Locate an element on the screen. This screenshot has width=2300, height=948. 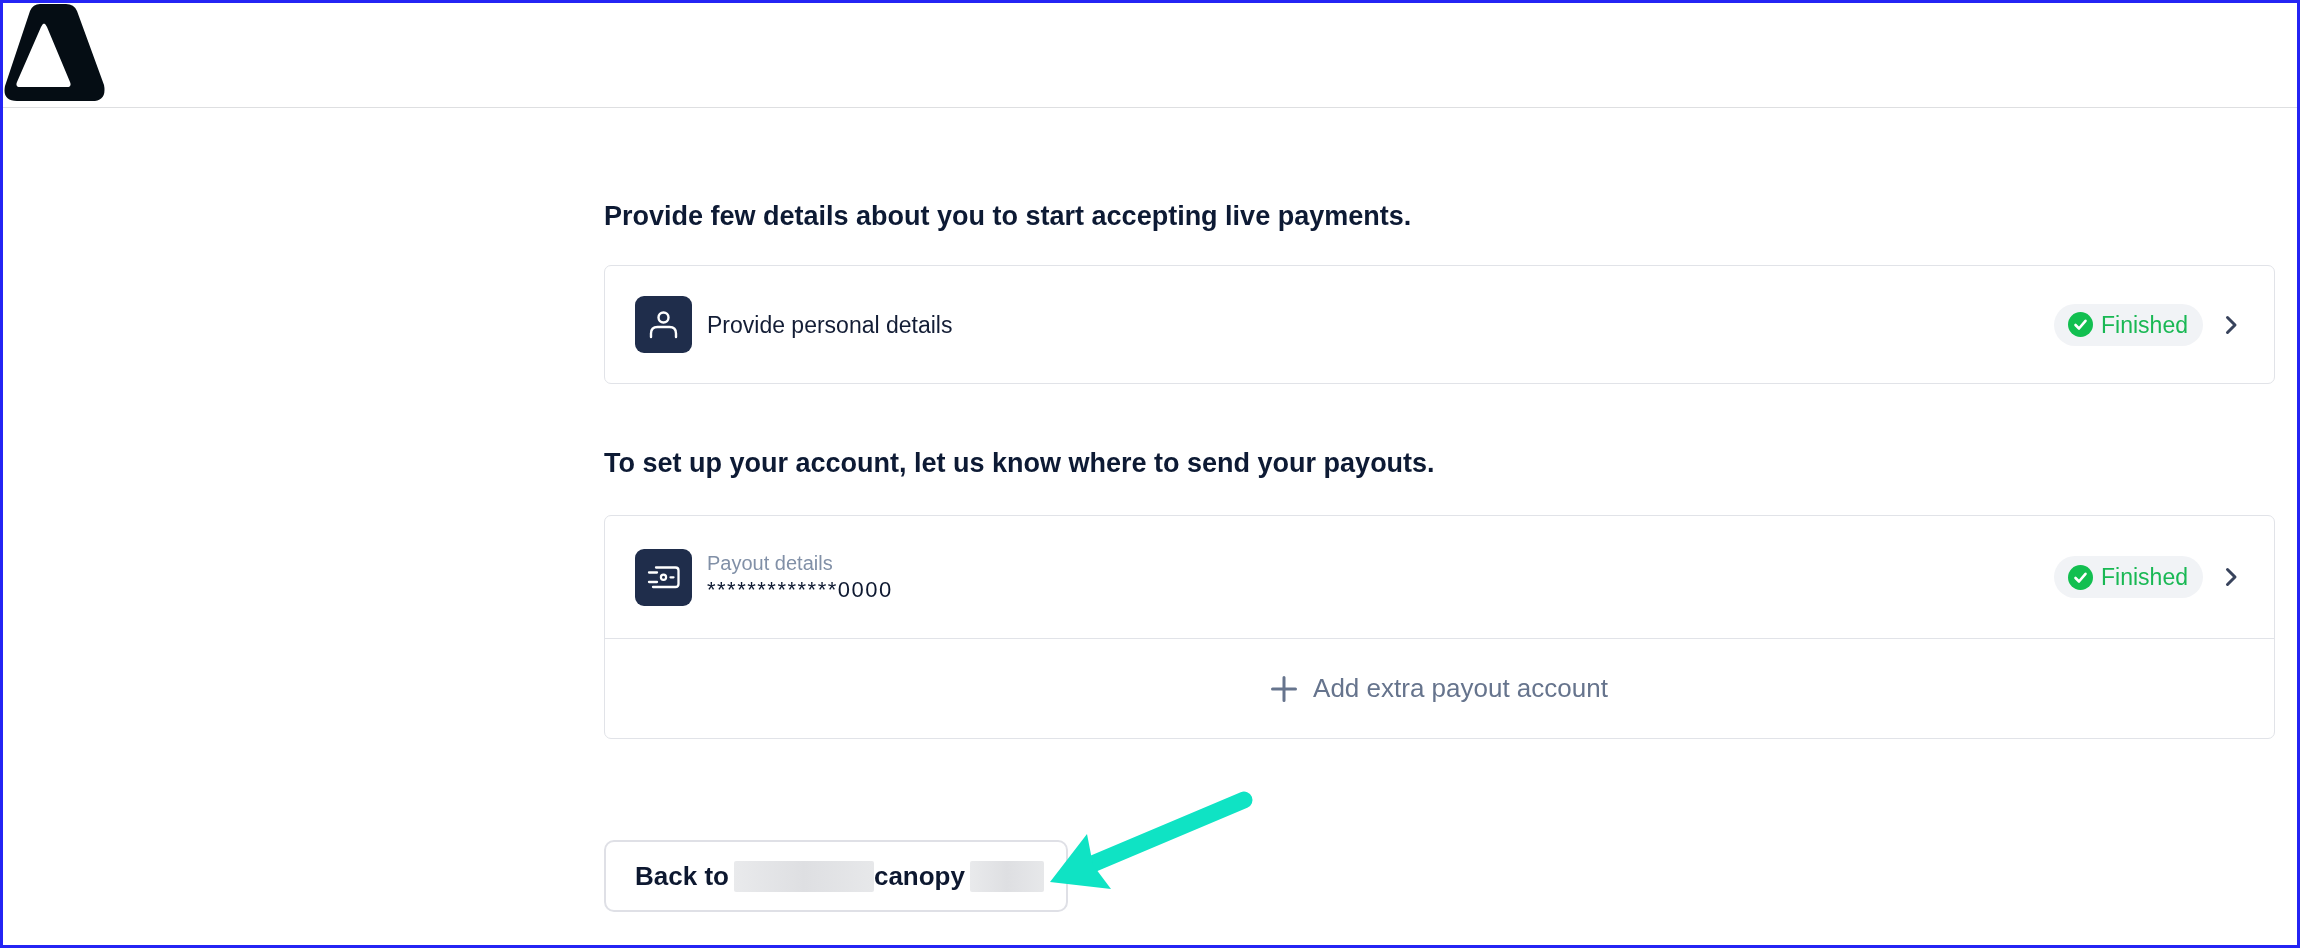
person-icon is located at coordinates (663, 324).